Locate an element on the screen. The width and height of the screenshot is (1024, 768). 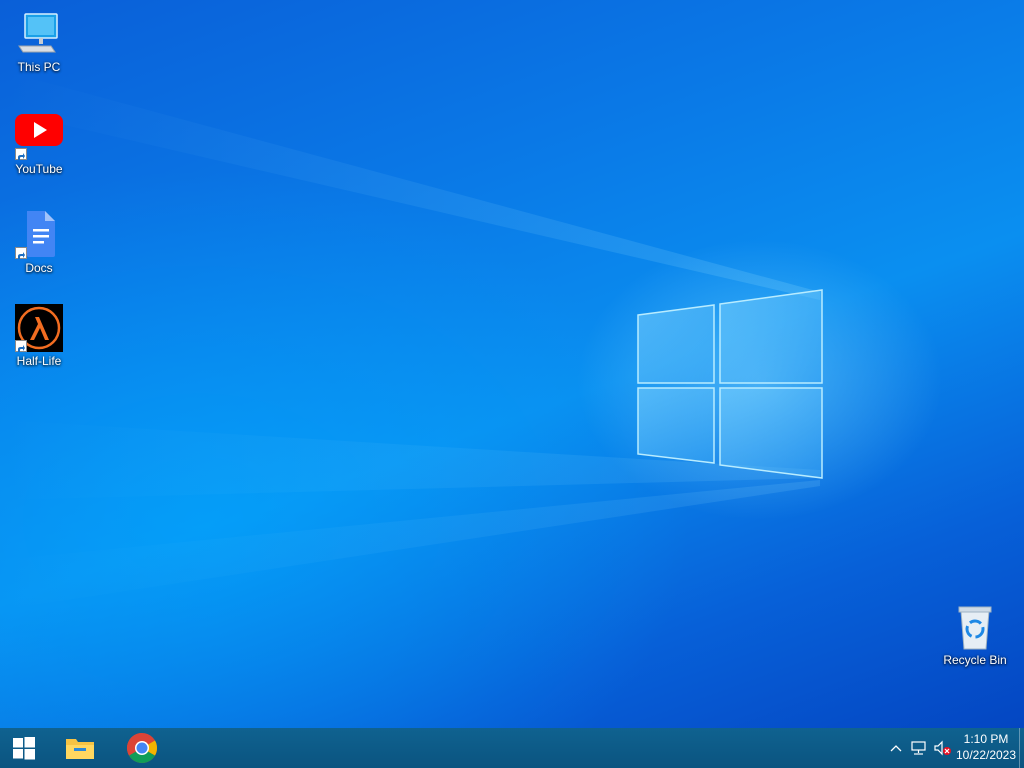
desktop-icon-half-life: Half-Life is located at coordinates (39, 336).